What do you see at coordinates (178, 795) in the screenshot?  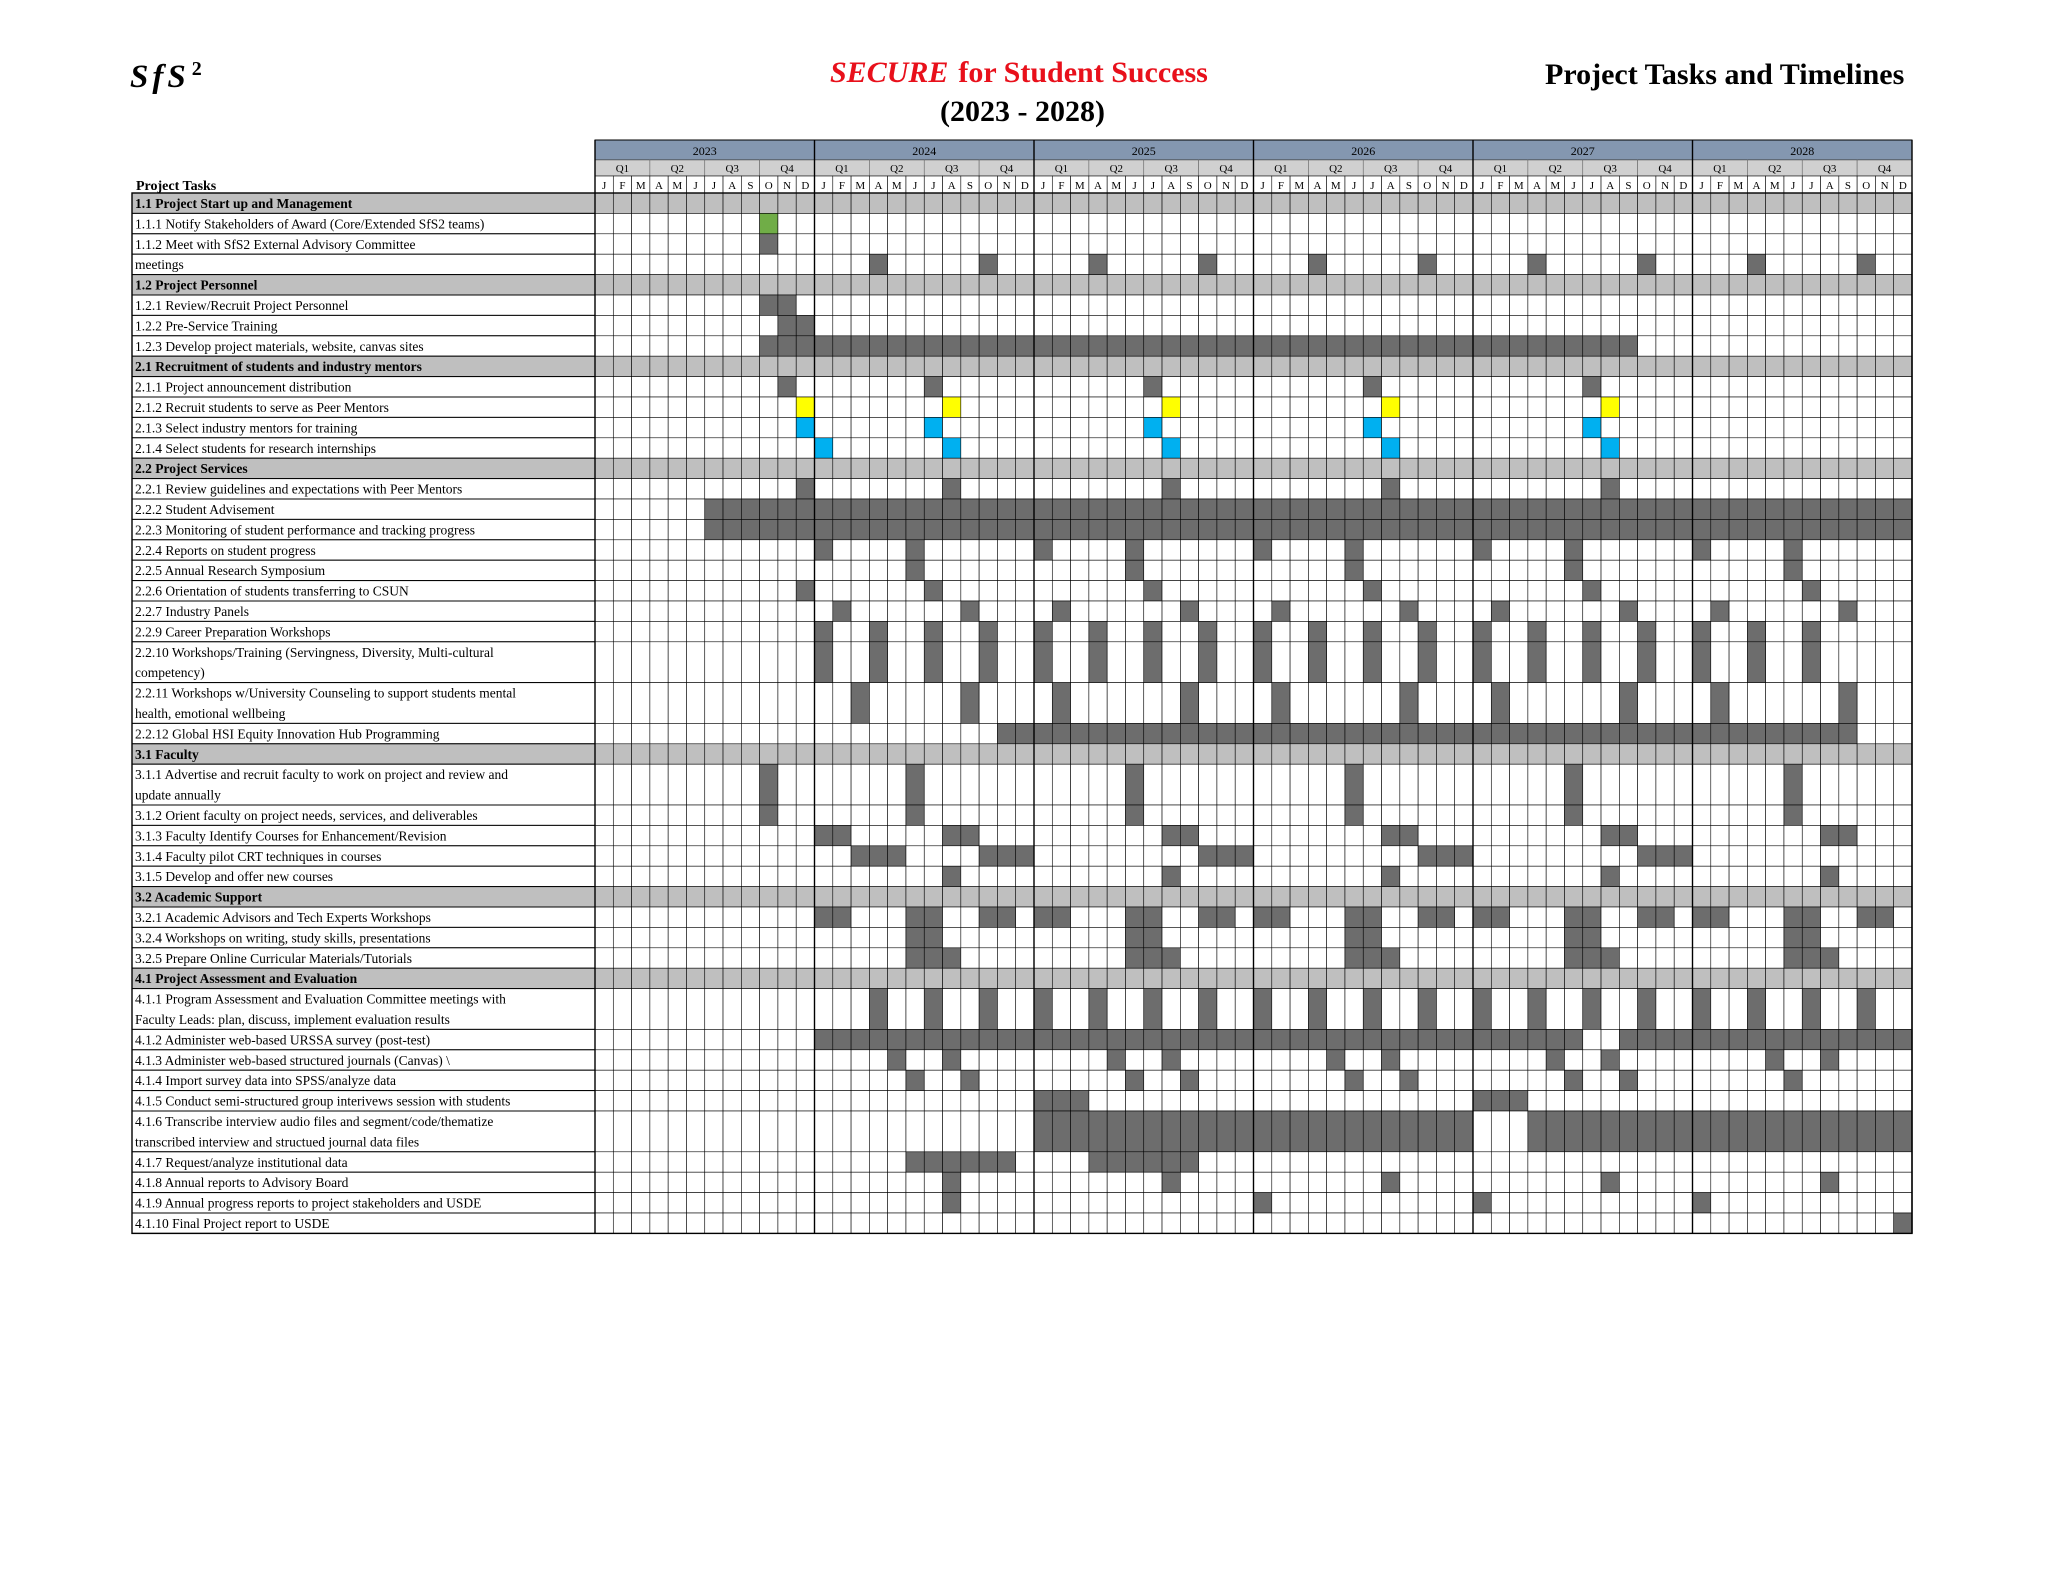 I see `task-name: update annually` at bounding box center [178, 795].